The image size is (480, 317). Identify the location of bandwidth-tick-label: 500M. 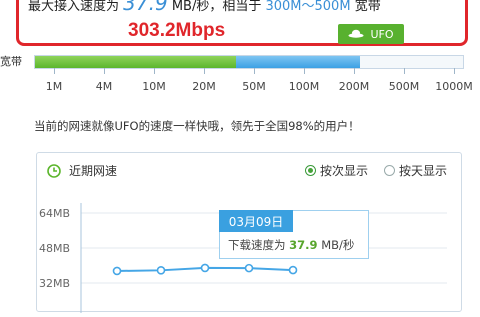
(404, 86).